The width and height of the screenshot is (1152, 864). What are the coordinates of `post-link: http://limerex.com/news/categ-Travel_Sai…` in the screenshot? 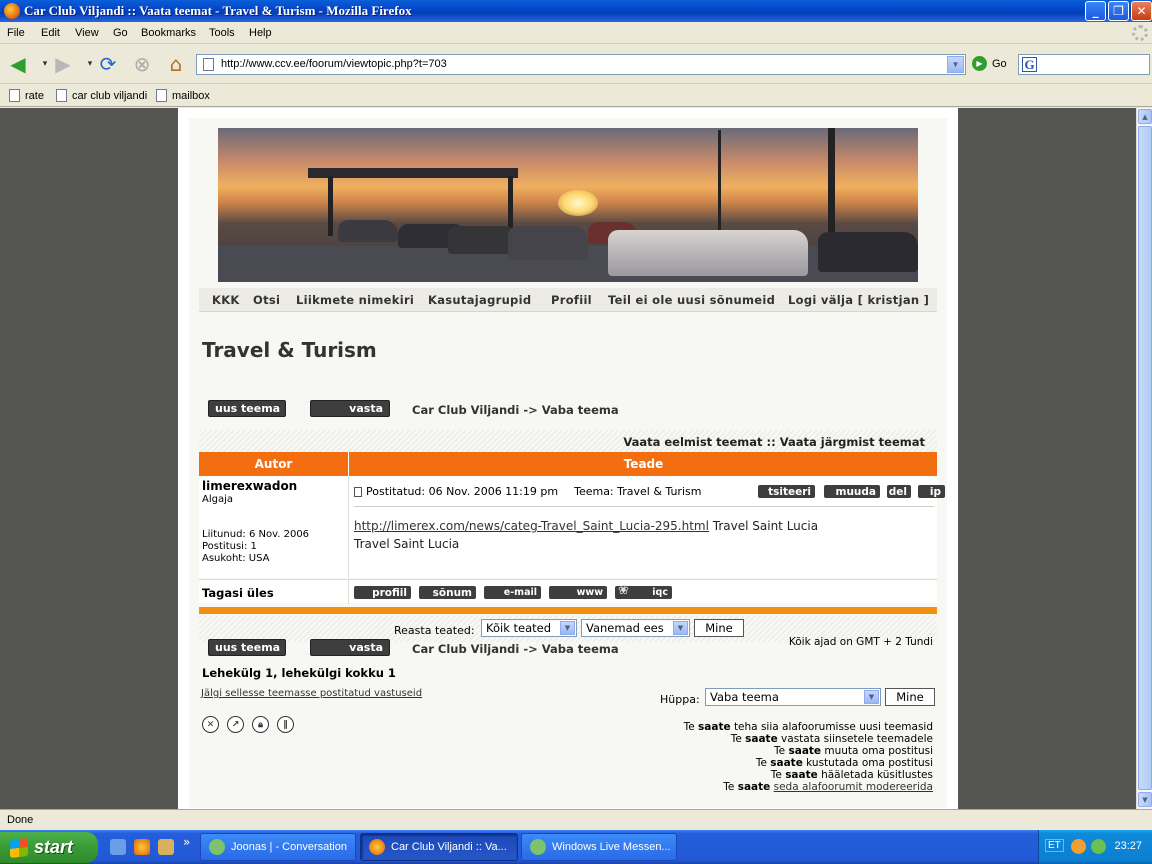 It's located at (531, 526).